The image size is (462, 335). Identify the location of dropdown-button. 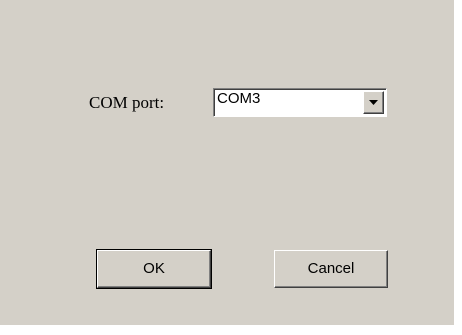
(373, 102).